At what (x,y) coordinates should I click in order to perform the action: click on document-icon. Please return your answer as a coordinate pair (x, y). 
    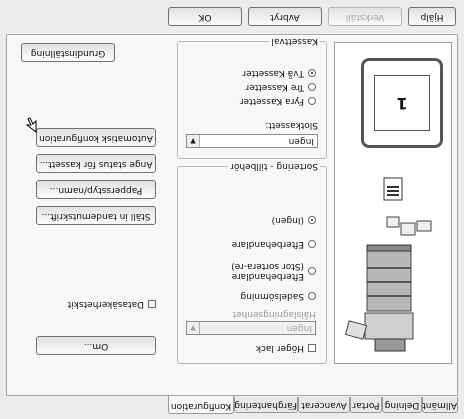
    Looking at the image, I should click on (393, 189).